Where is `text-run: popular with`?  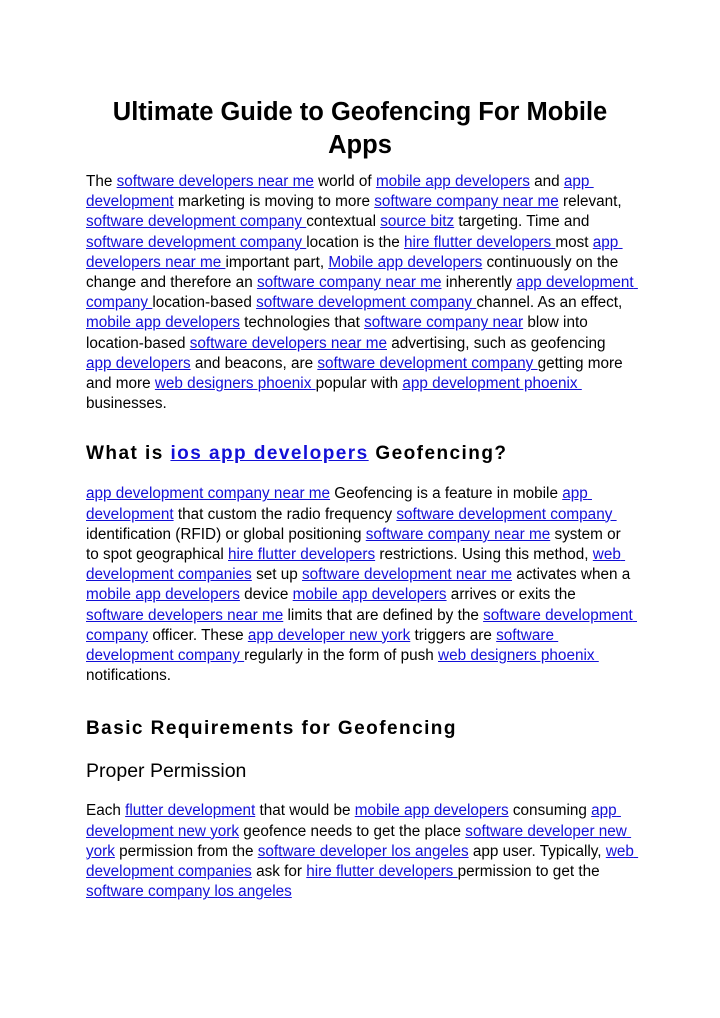 text-run: popular with is located at coordinates (359, 384).